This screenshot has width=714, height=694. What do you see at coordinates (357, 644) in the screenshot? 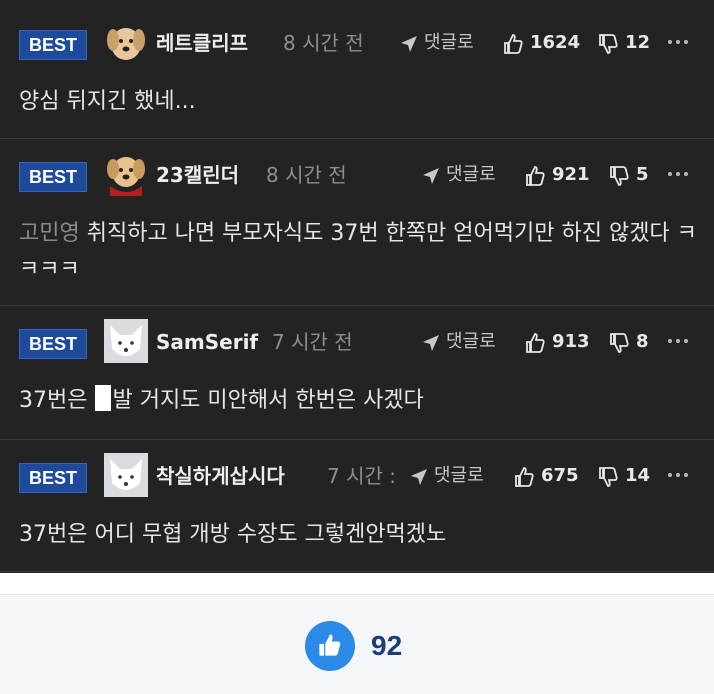
I see `post-like-bar: 92` at bounding box center [357, 644].